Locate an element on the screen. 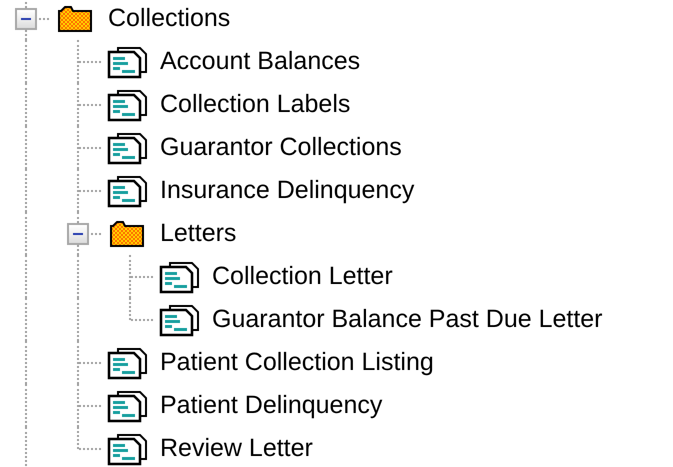  tree-item: Review Letter is located at coordinates (236, 448).